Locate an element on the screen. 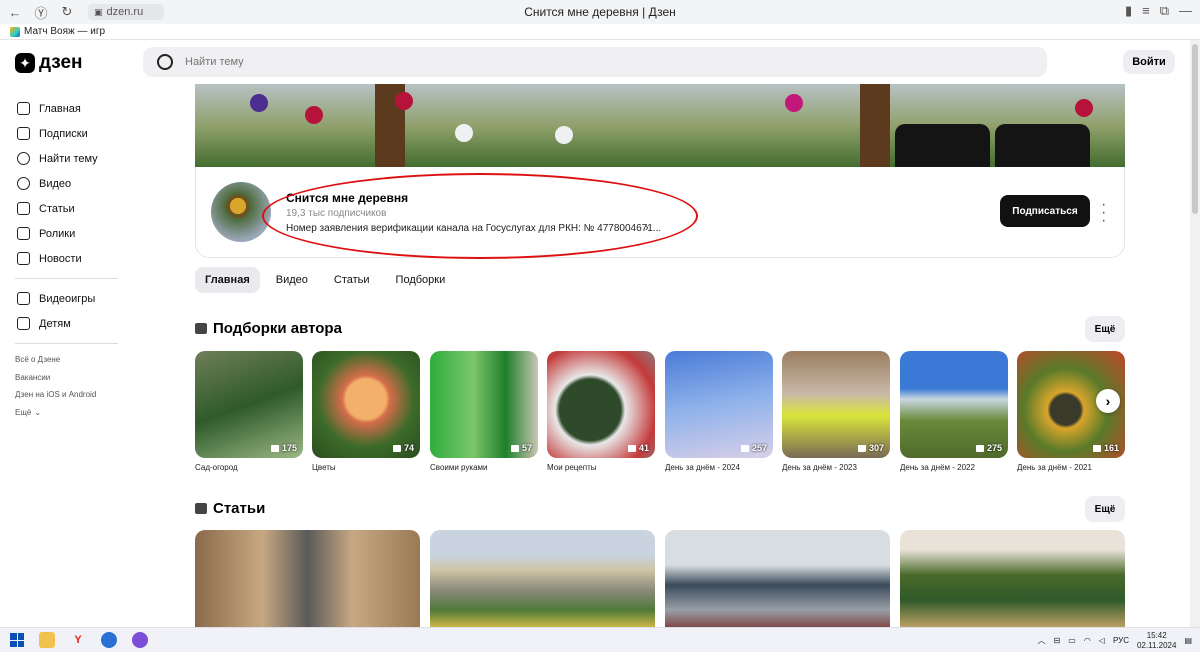  clock: 15:42 02.11.2024 is located at coordinates (1156, 641).